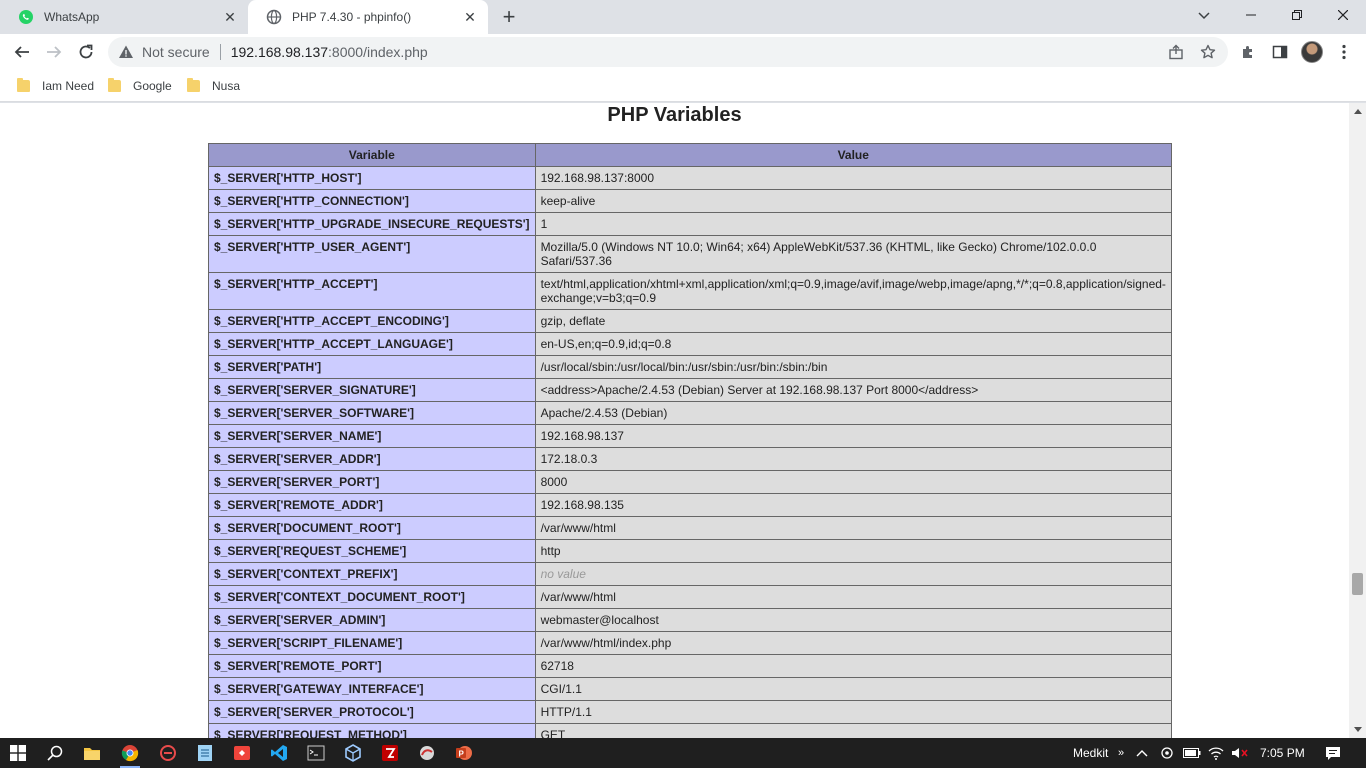  What do you see at coordinates (152, 86) in the screenshot?
I see `bookmark-label: Google` at bounding box center [152, 86].